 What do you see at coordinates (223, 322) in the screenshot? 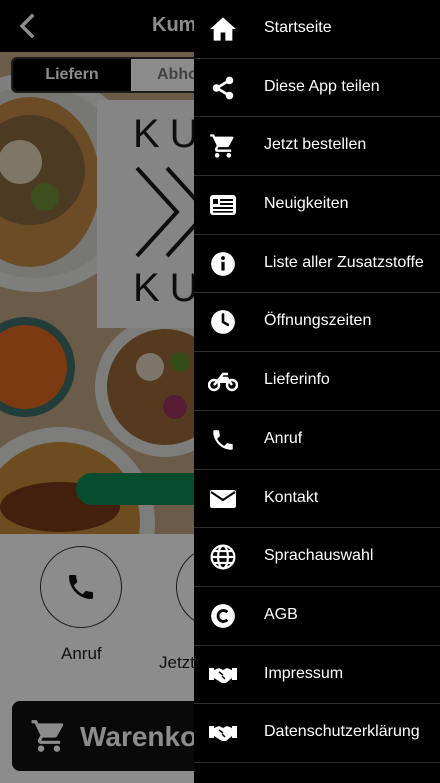
I see `clock-icon` at bounding box center [223, 322].